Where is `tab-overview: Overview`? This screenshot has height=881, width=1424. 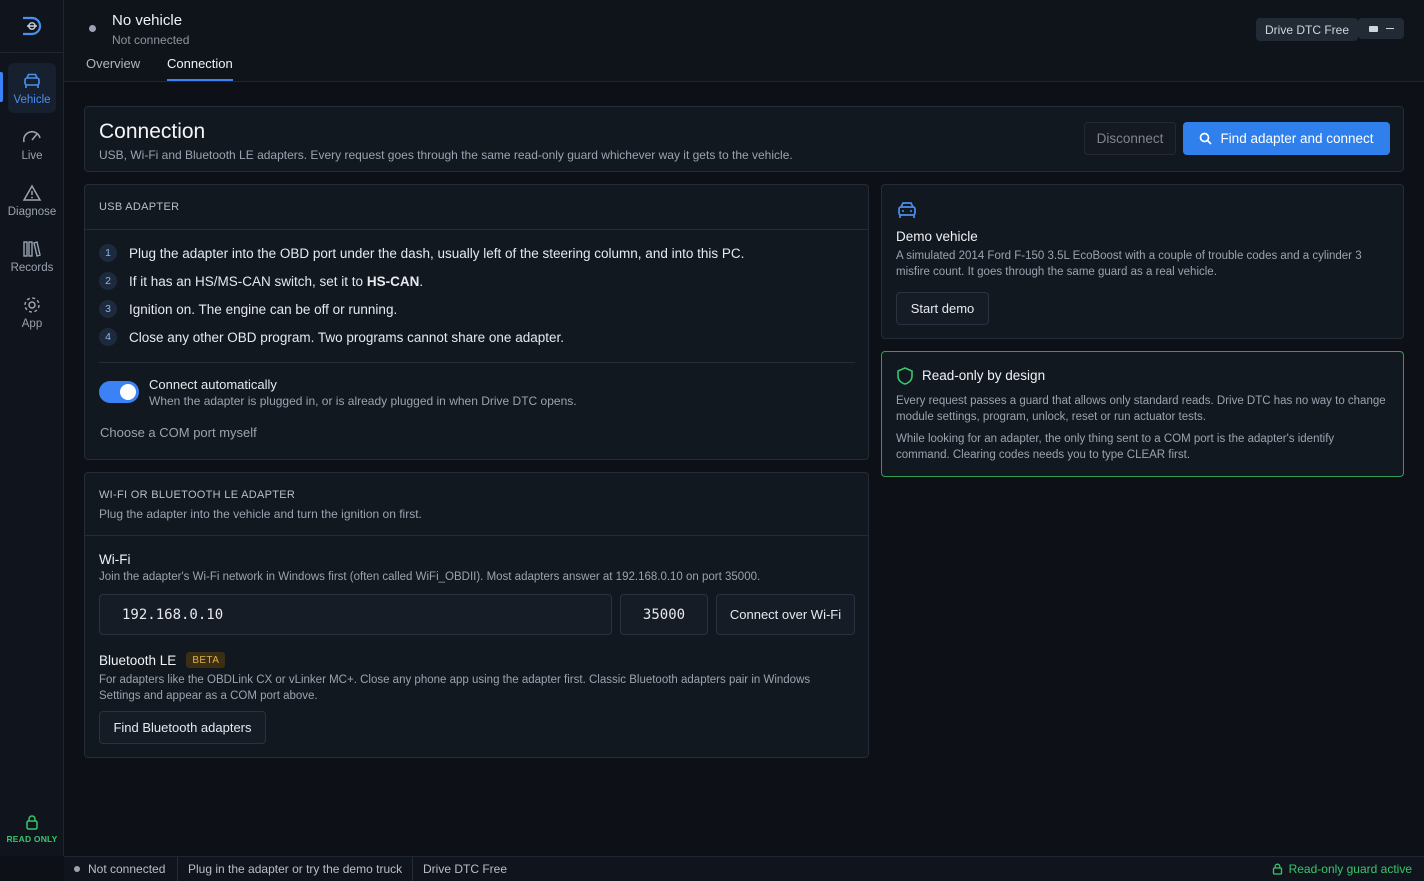 tab-overview: Overview is located at coordinates (113, 66).